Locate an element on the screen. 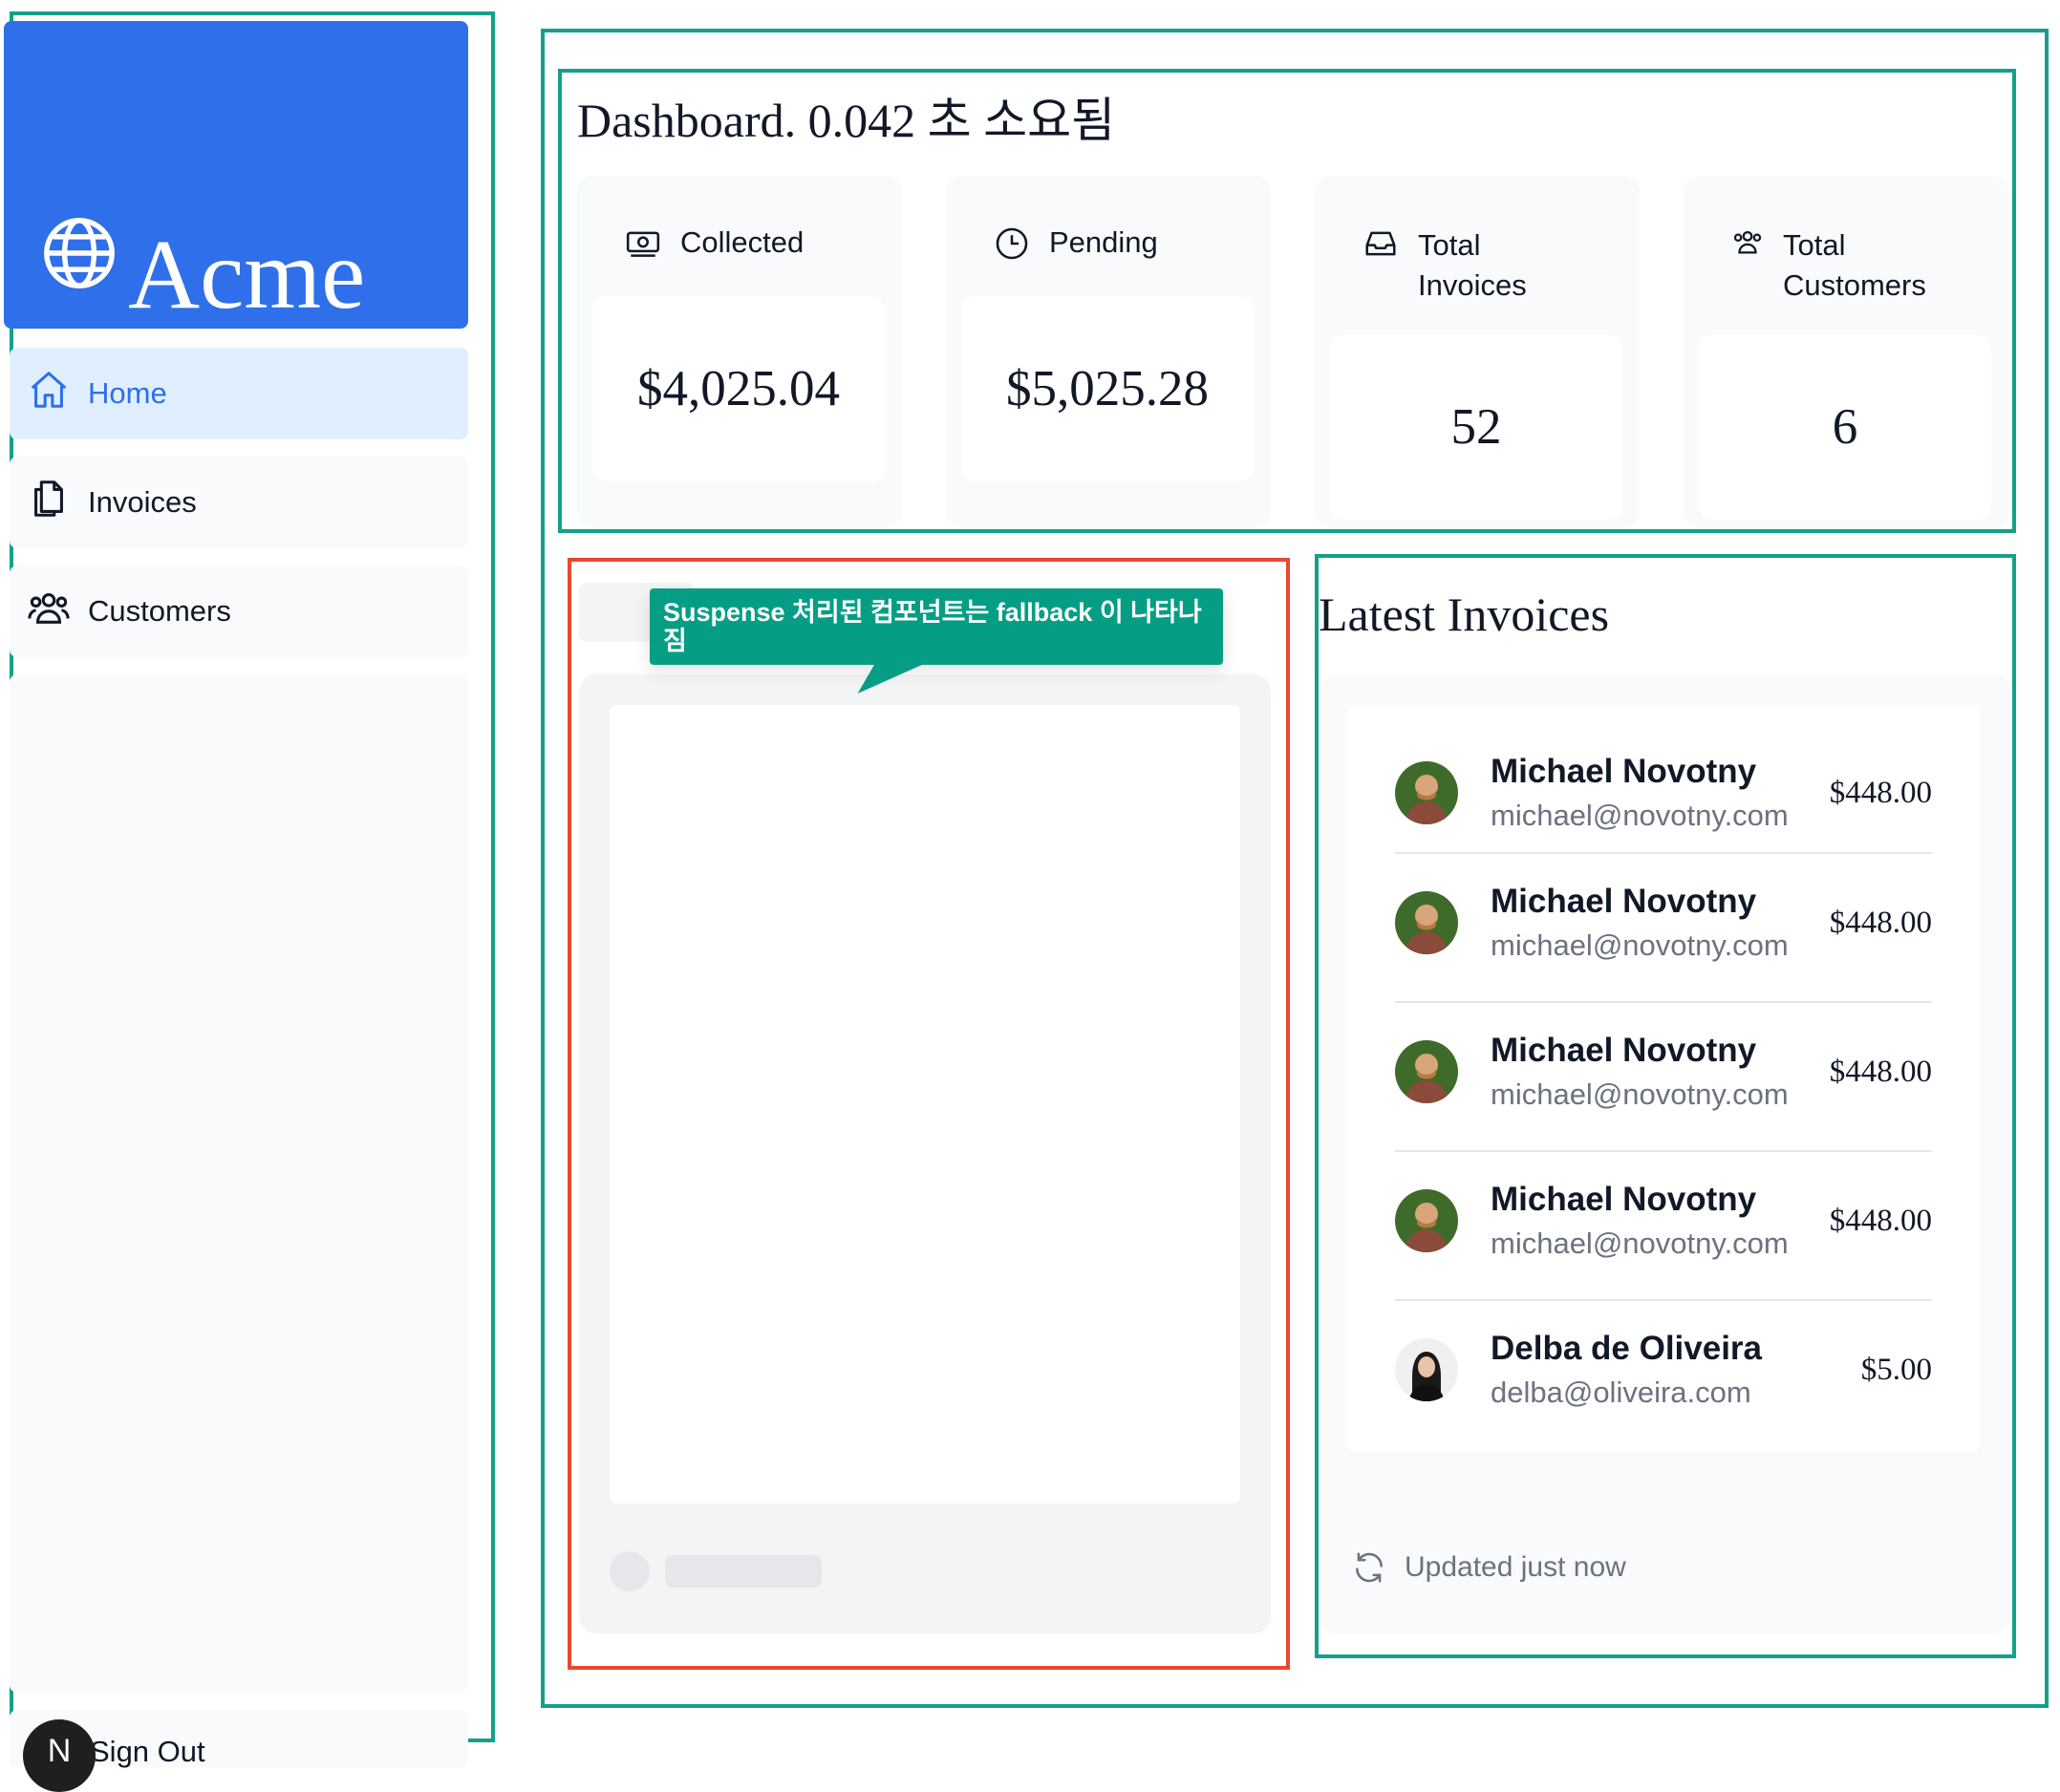 The width and height of the screenshot is (2060, 1792). card-value-box: $4,025.04 is located at coordinates (738, 388).